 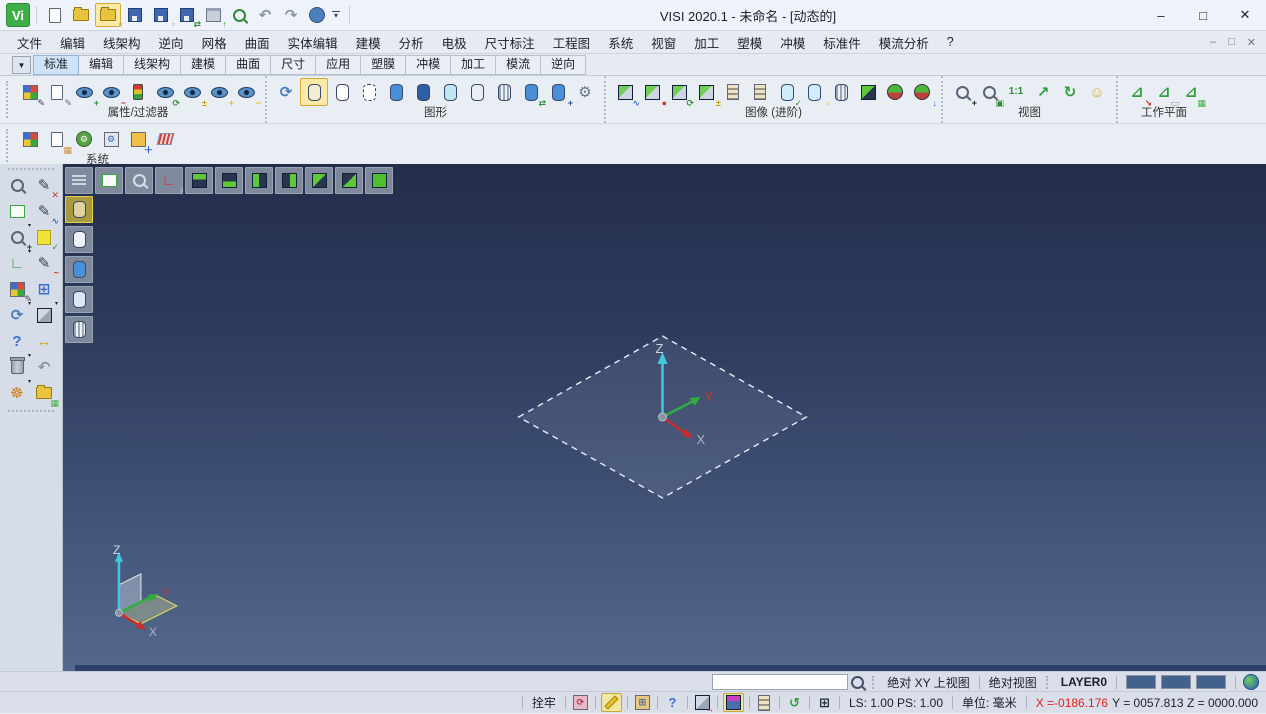 I want to click on adv-validate: ✓, so click(x=788, y=93).